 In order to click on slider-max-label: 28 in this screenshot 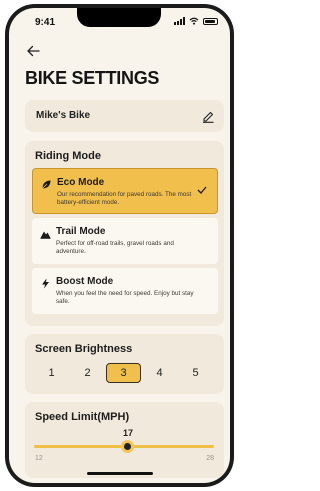, I will do `click(210, 458)`.